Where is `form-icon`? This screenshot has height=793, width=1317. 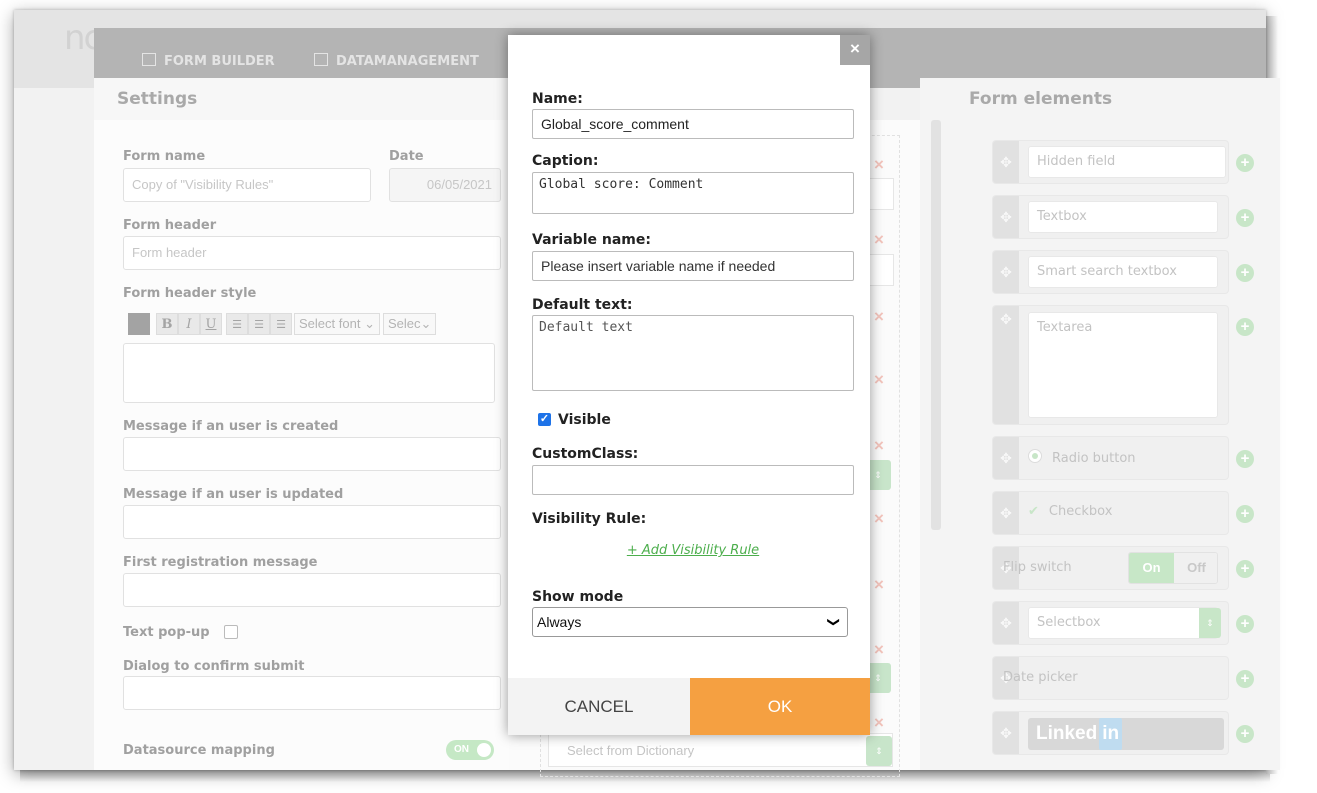 form-icon is located at coordinates (149, 59).